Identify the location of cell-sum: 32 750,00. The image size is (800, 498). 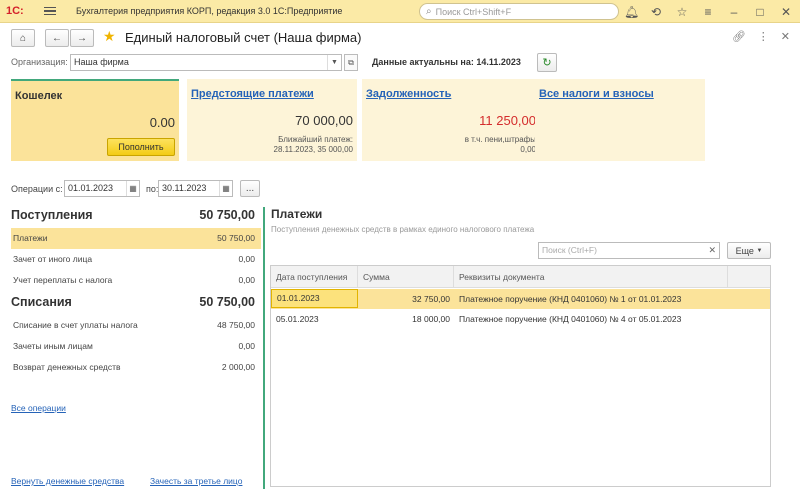
(406, 299).